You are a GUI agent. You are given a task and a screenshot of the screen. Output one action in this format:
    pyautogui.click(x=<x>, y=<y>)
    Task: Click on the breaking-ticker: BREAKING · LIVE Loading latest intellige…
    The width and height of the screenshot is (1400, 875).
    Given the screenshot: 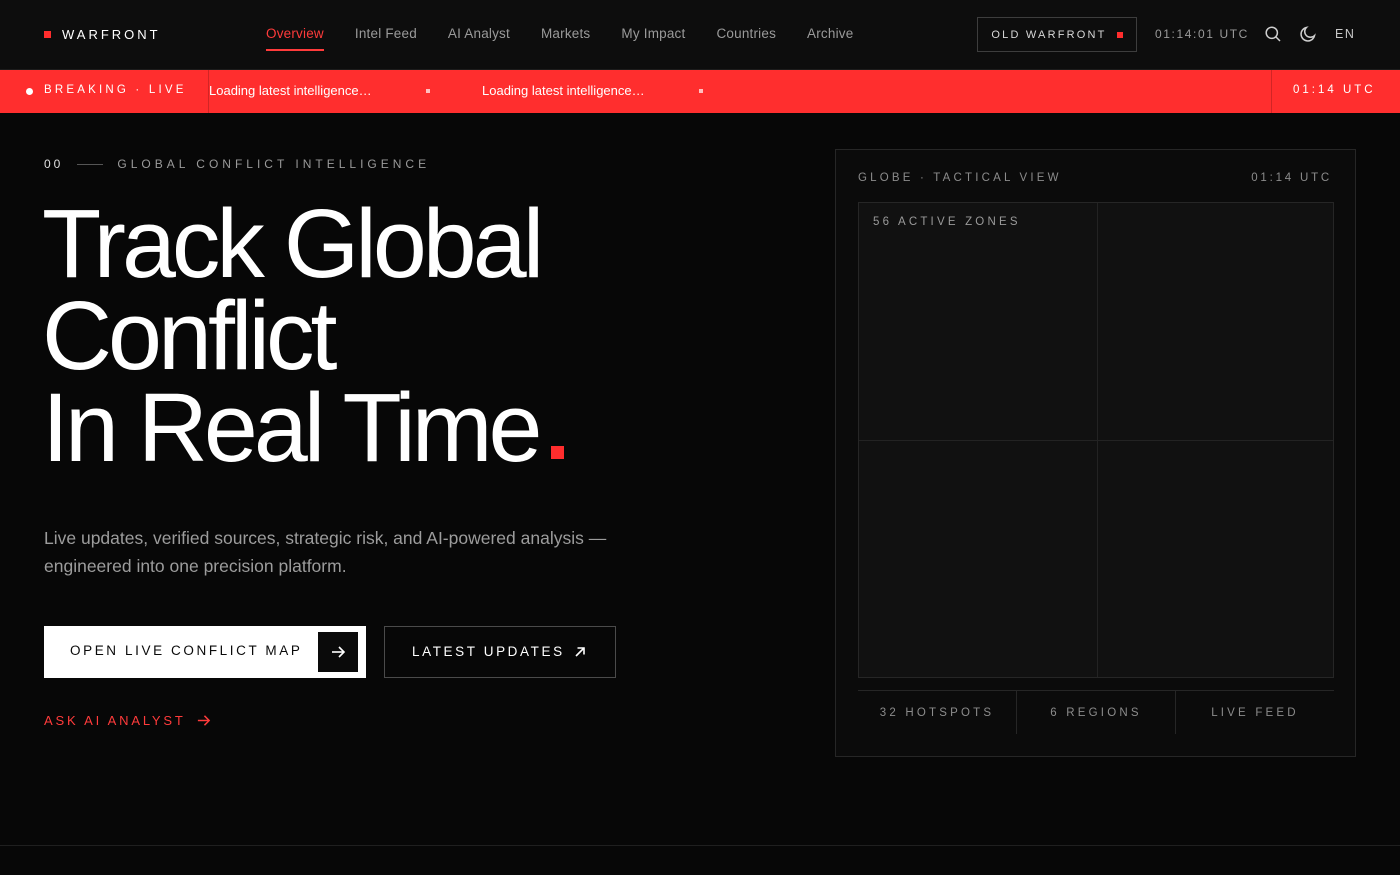 What is the action you would take?
    pyautogui.click(x=700, y=91)
    